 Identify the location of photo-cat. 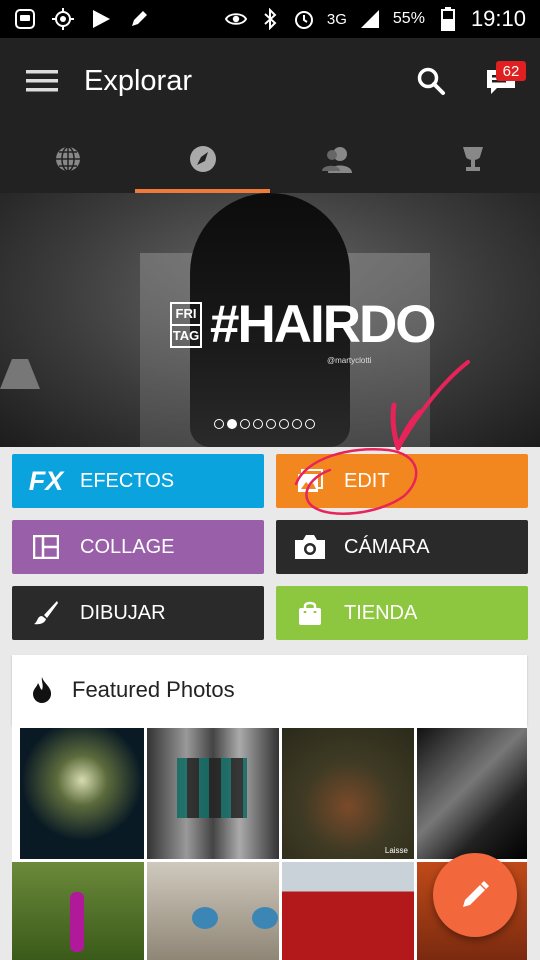
(213, 911).